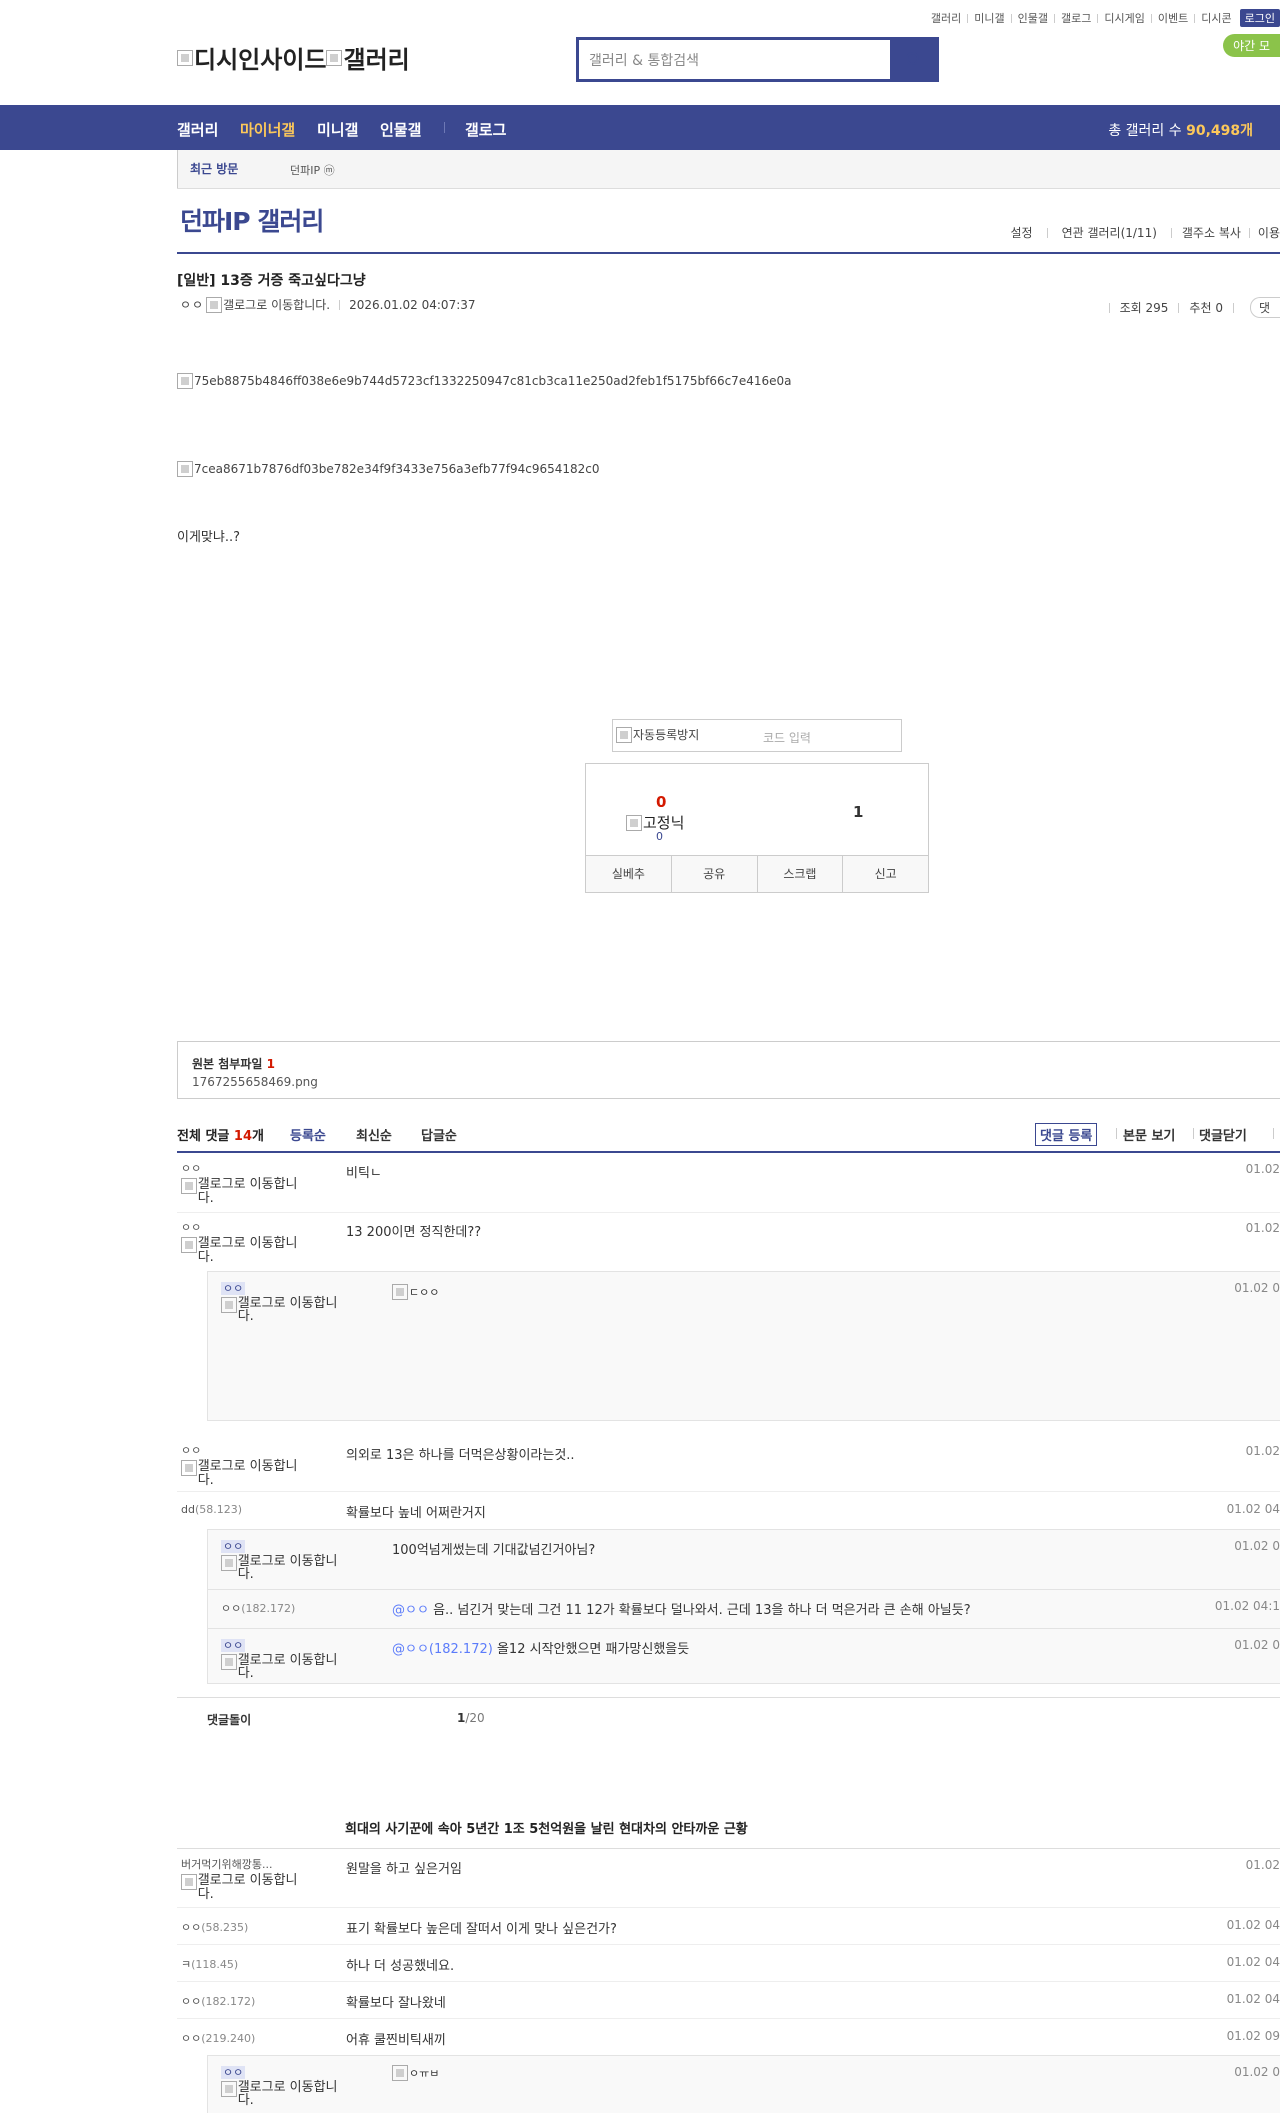  Describe the element at coordinates (218, 1509) in the screenshot. I see `comment-ip: (58.123)` at that location.